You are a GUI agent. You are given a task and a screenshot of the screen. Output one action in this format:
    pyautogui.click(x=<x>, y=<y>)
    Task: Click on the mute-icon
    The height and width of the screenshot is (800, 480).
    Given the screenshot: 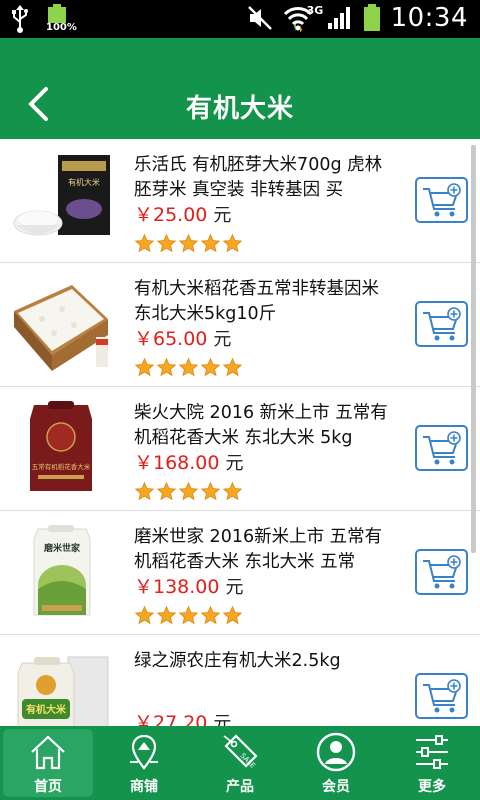 What is the action you would take?
    pyautogui.click(x=259, y=18)
    